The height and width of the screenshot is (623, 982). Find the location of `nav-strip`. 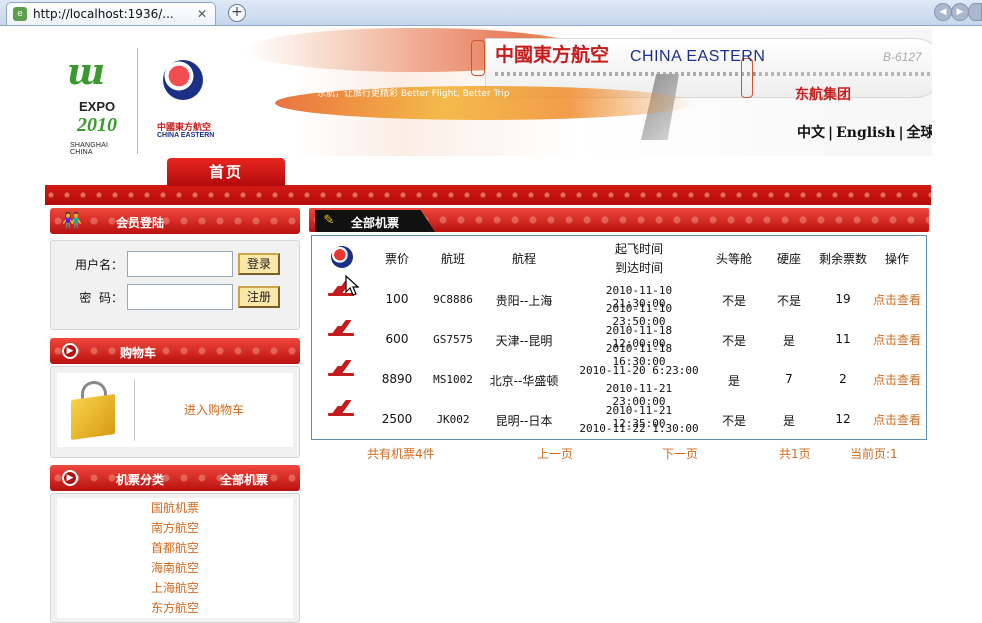

nav-strip is located at coordinates (488, 195).